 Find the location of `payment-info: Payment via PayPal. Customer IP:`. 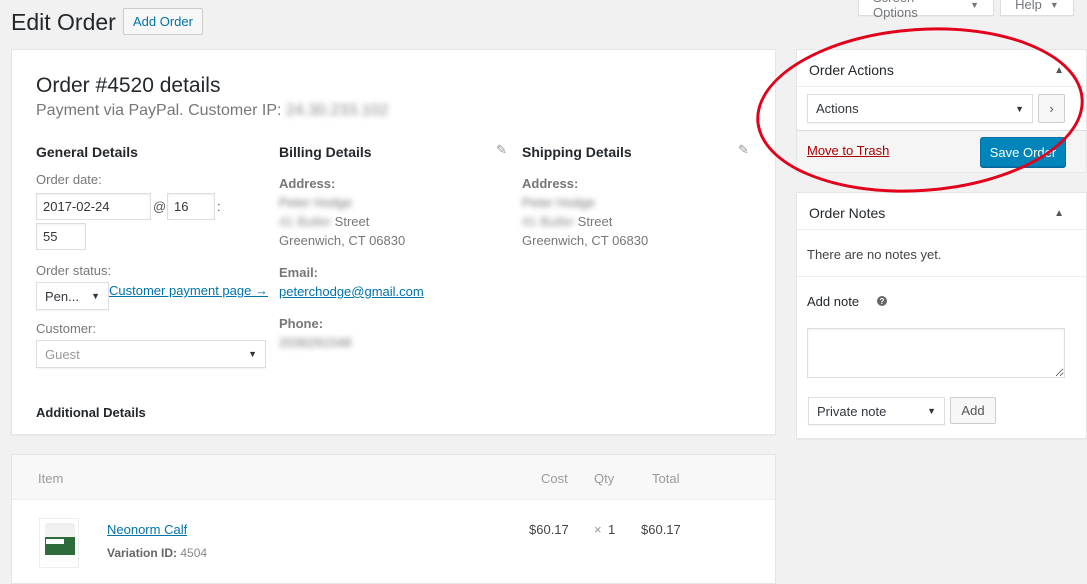

payment-info: Payment via PayPal. Customer IP: is located at coordinates (159, 110).